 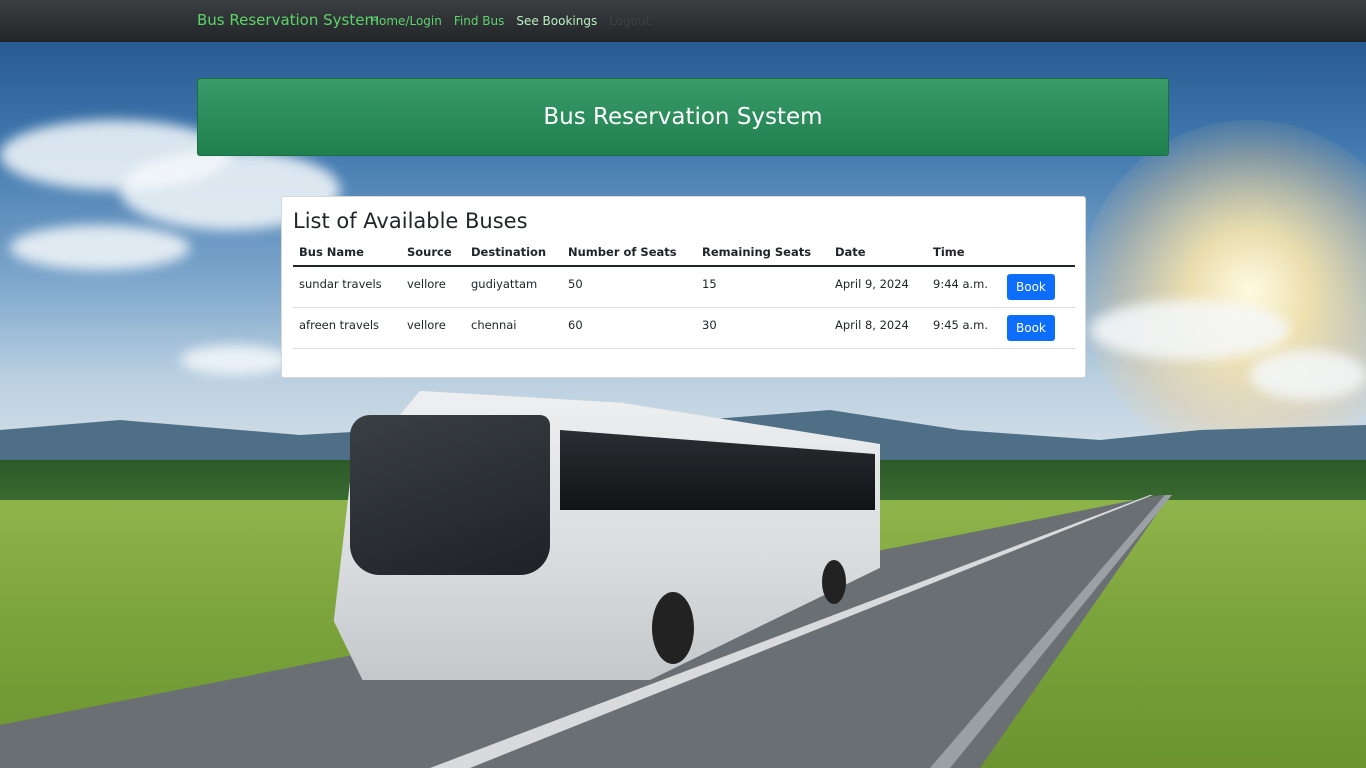 What do you see at coordinates (513, 328) in the screenshot?
I see `cell-destination: chennai` at bounding box center [513, 328].